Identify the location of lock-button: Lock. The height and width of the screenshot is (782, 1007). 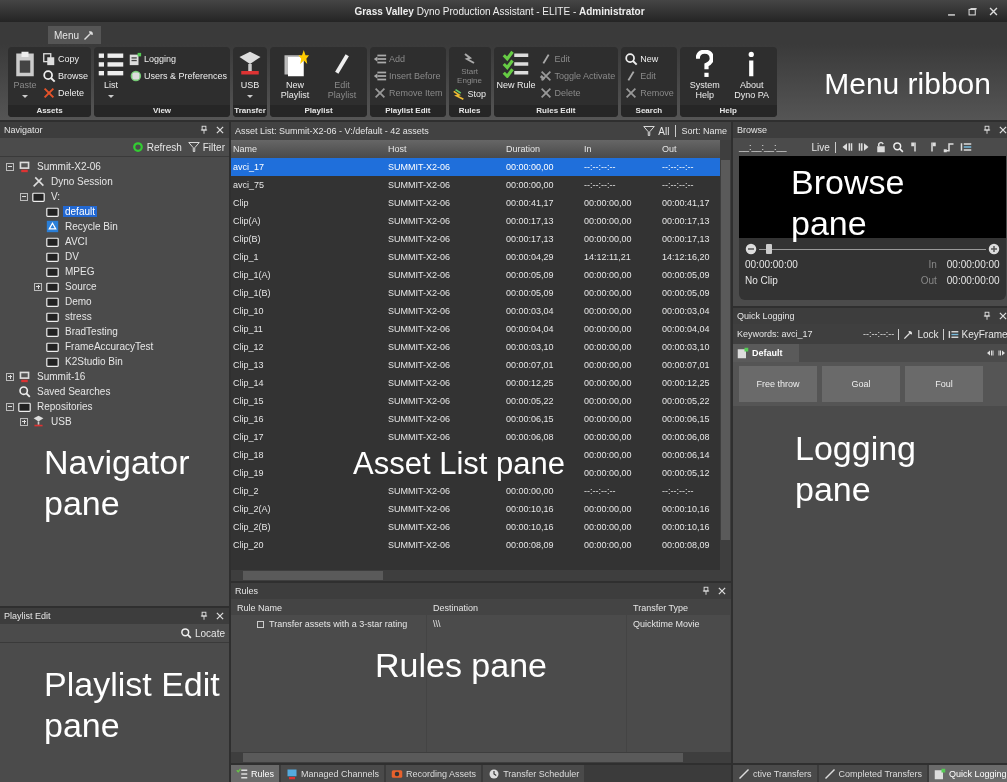
(921, 334).